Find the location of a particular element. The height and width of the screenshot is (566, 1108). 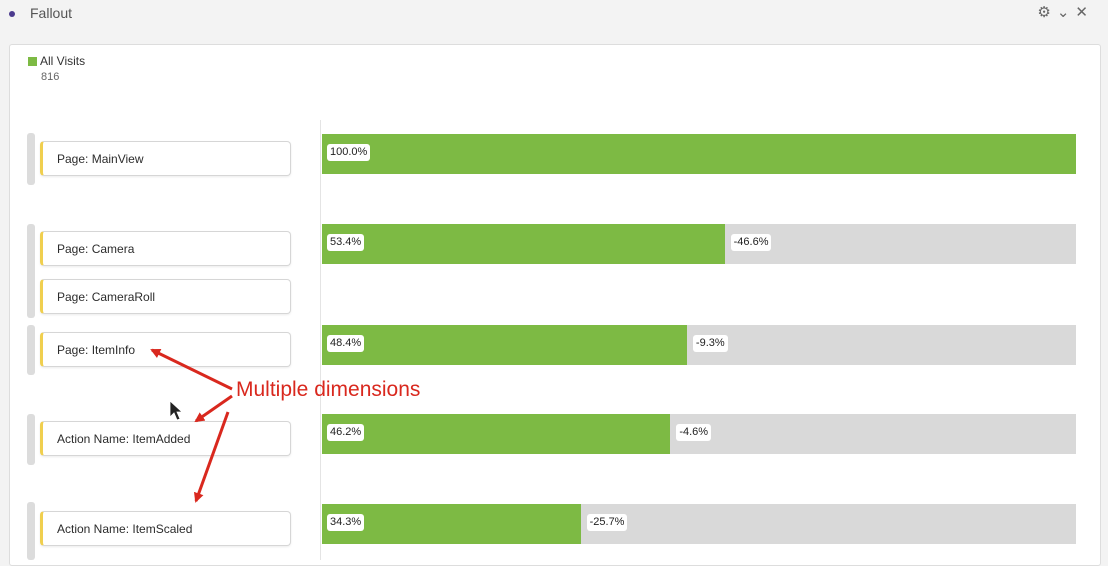

panel-indicator-dot is located at coordinates (12, 14).